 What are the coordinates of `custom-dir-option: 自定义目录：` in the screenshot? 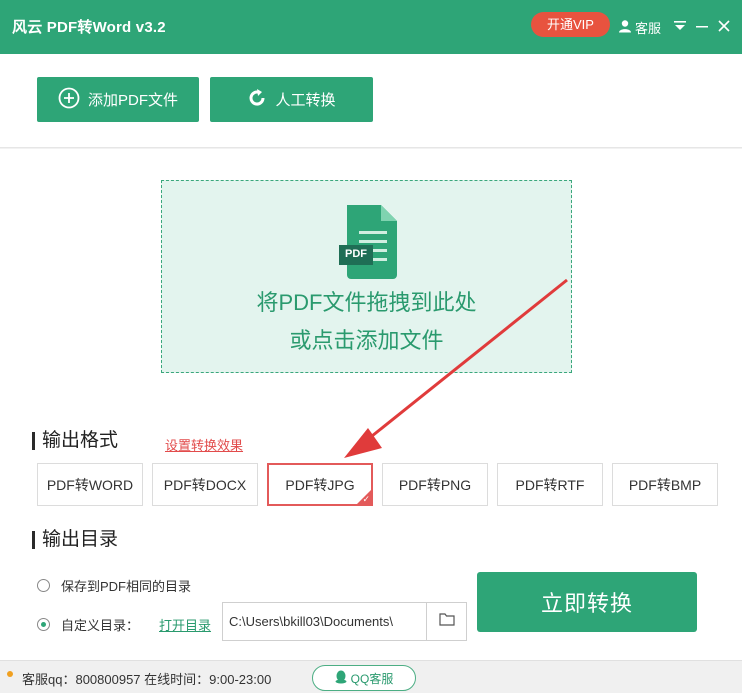 It's located at (88, 624).